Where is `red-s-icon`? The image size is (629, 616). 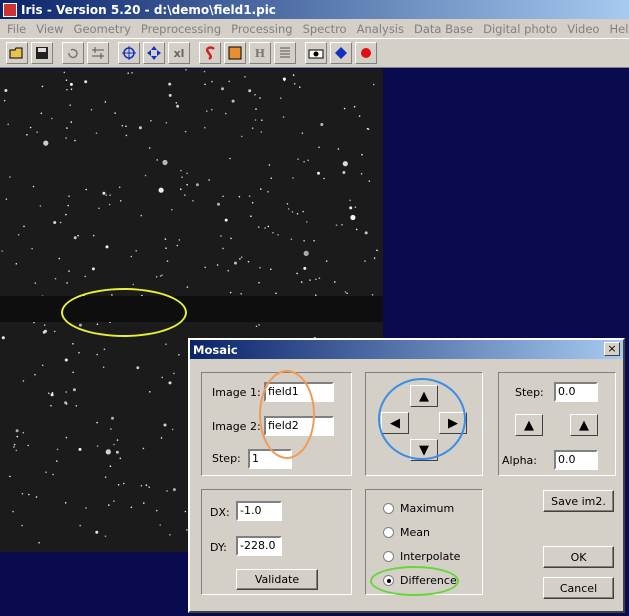
red-s-icon is located at coordinates (210, 53).